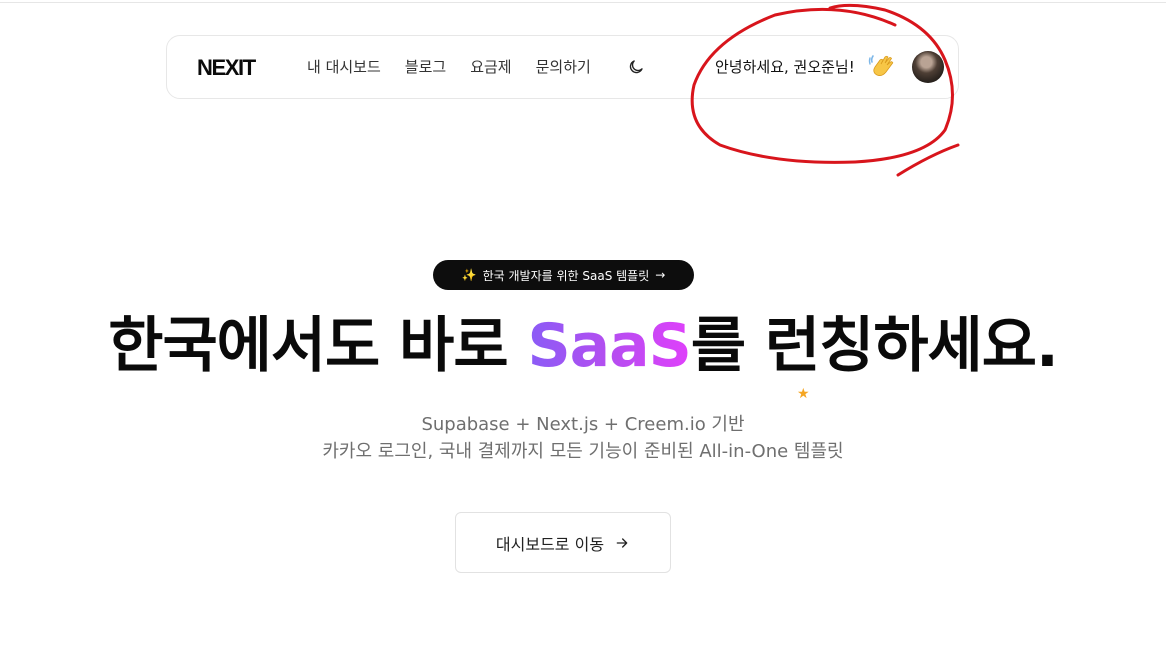 This screenshot has width=1166, height=657. Describe the element at coordinates (785, 67) in the screenshot. I see `greeting-text: 안녕하세요, 권오준님!` at that location.